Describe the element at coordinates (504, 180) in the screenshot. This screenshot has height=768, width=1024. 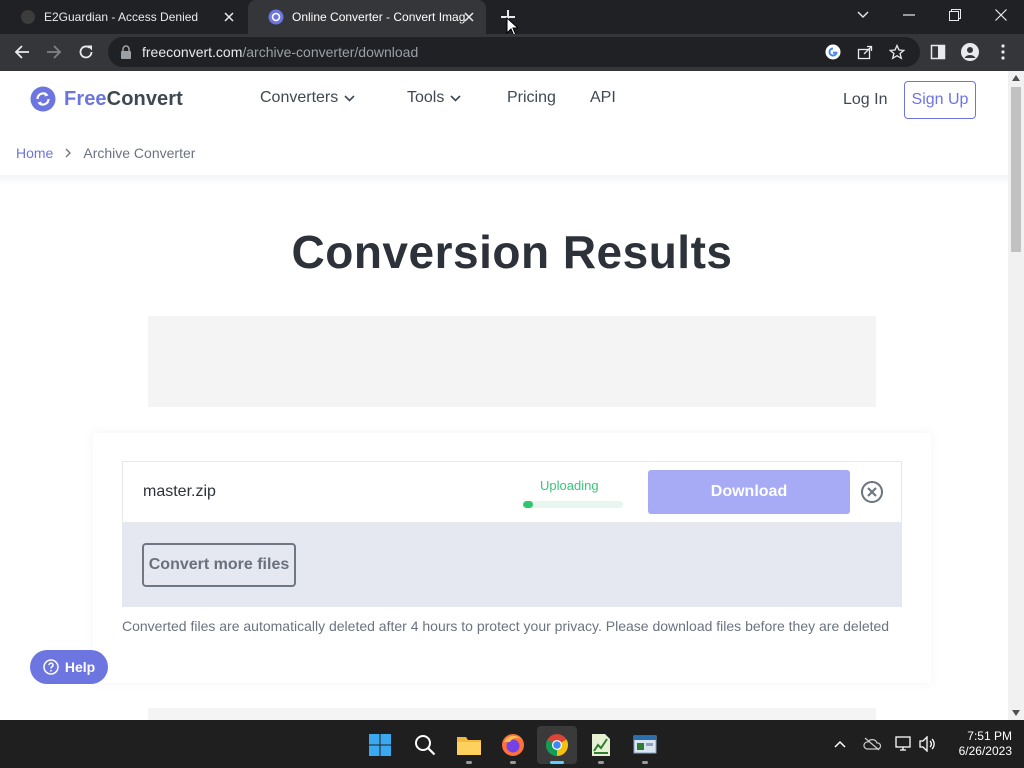
I see `header-divider` at that location.